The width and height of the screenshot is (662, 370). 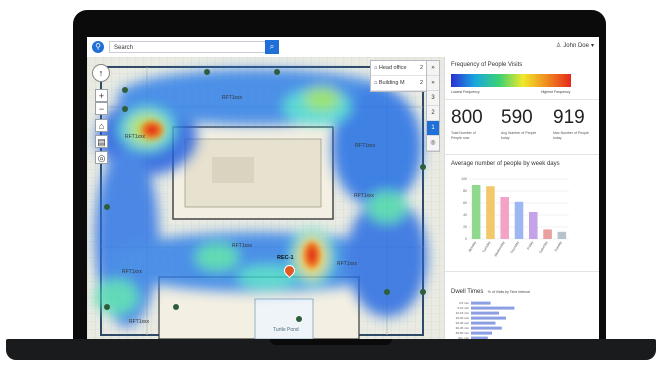 I want to click on dwell-category-label: 0-5 min, so click(x=464, y=303).